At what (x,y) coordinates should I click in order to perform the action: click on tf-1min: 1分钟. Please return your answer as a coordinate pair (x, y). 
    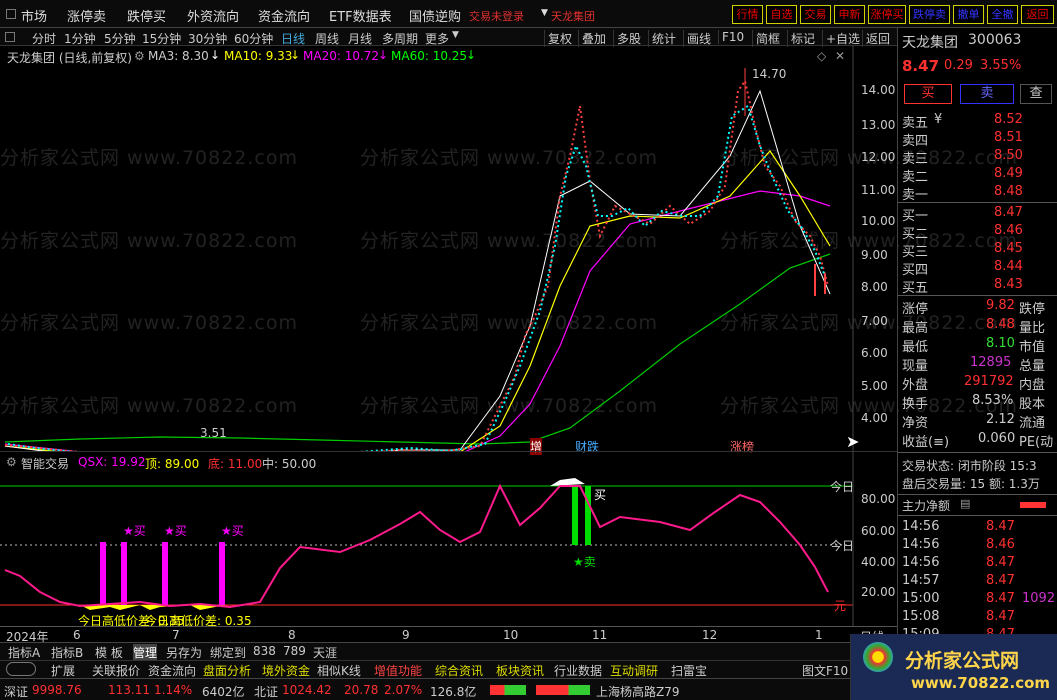
    Looking at the image, I should click on (80, 38).